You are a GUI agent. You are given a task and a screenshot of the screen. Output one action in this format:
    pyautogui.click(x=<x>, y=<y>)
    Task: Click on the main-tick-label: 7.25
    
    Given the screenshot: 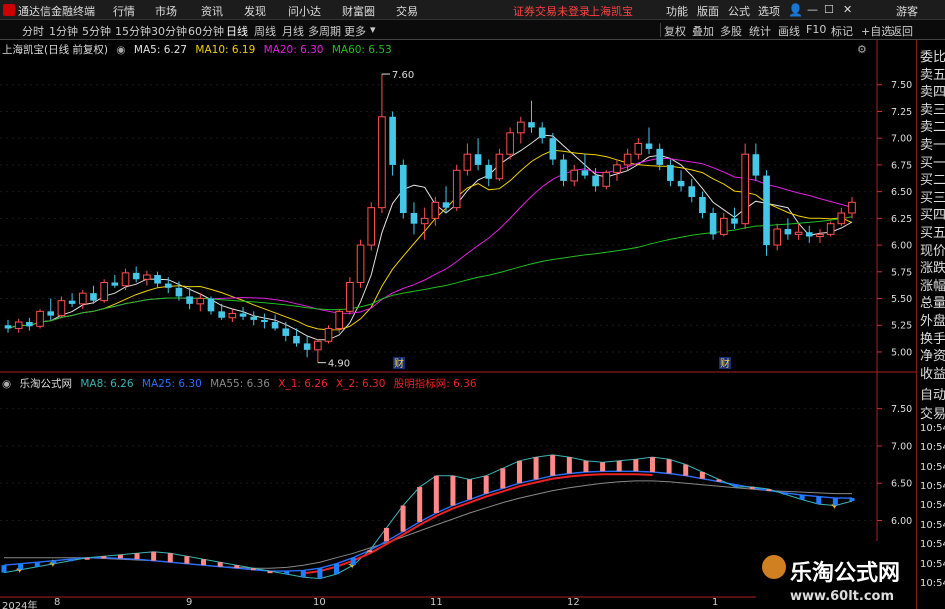 What is the action you would take?
    pyautogui.click(x=901, y=112)
    